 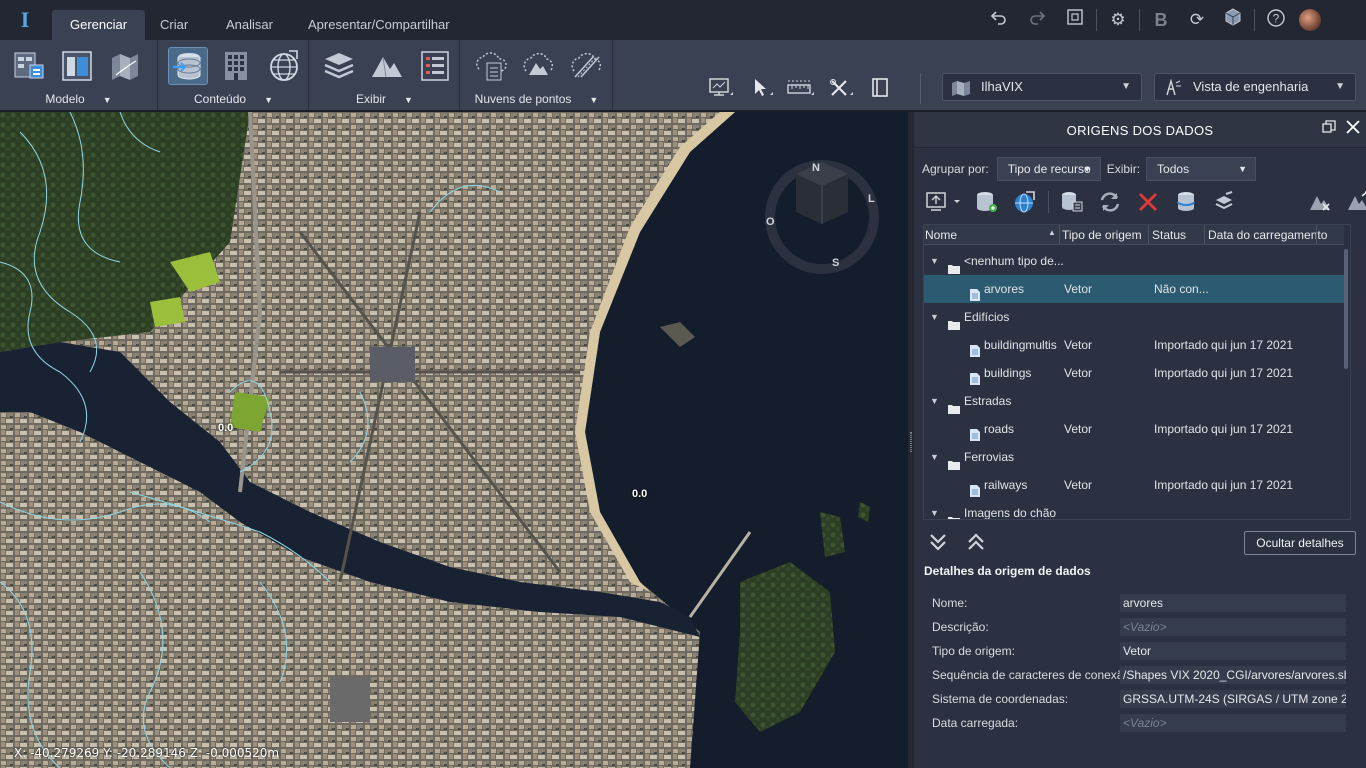 I want to click on model-dropdown: IlhaVIX ▼, so click(x=1042, y=87).